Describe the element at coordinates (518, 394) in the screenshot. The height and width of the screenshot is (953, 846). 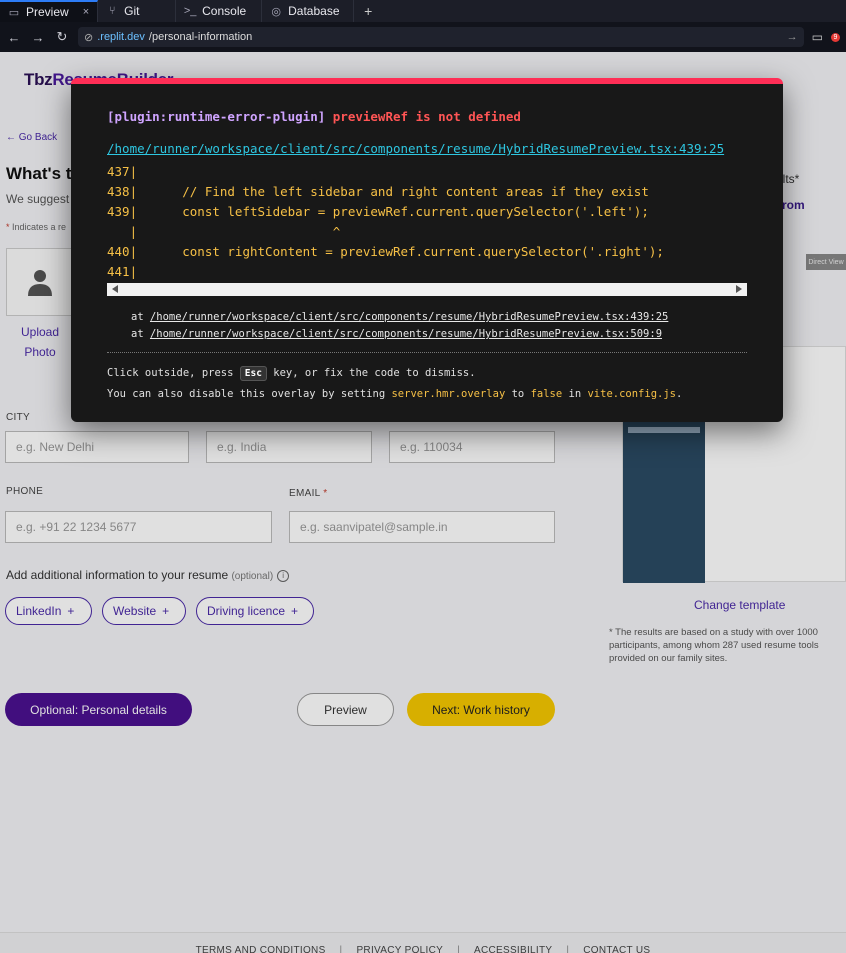
I see `tip-text: to` at that location.